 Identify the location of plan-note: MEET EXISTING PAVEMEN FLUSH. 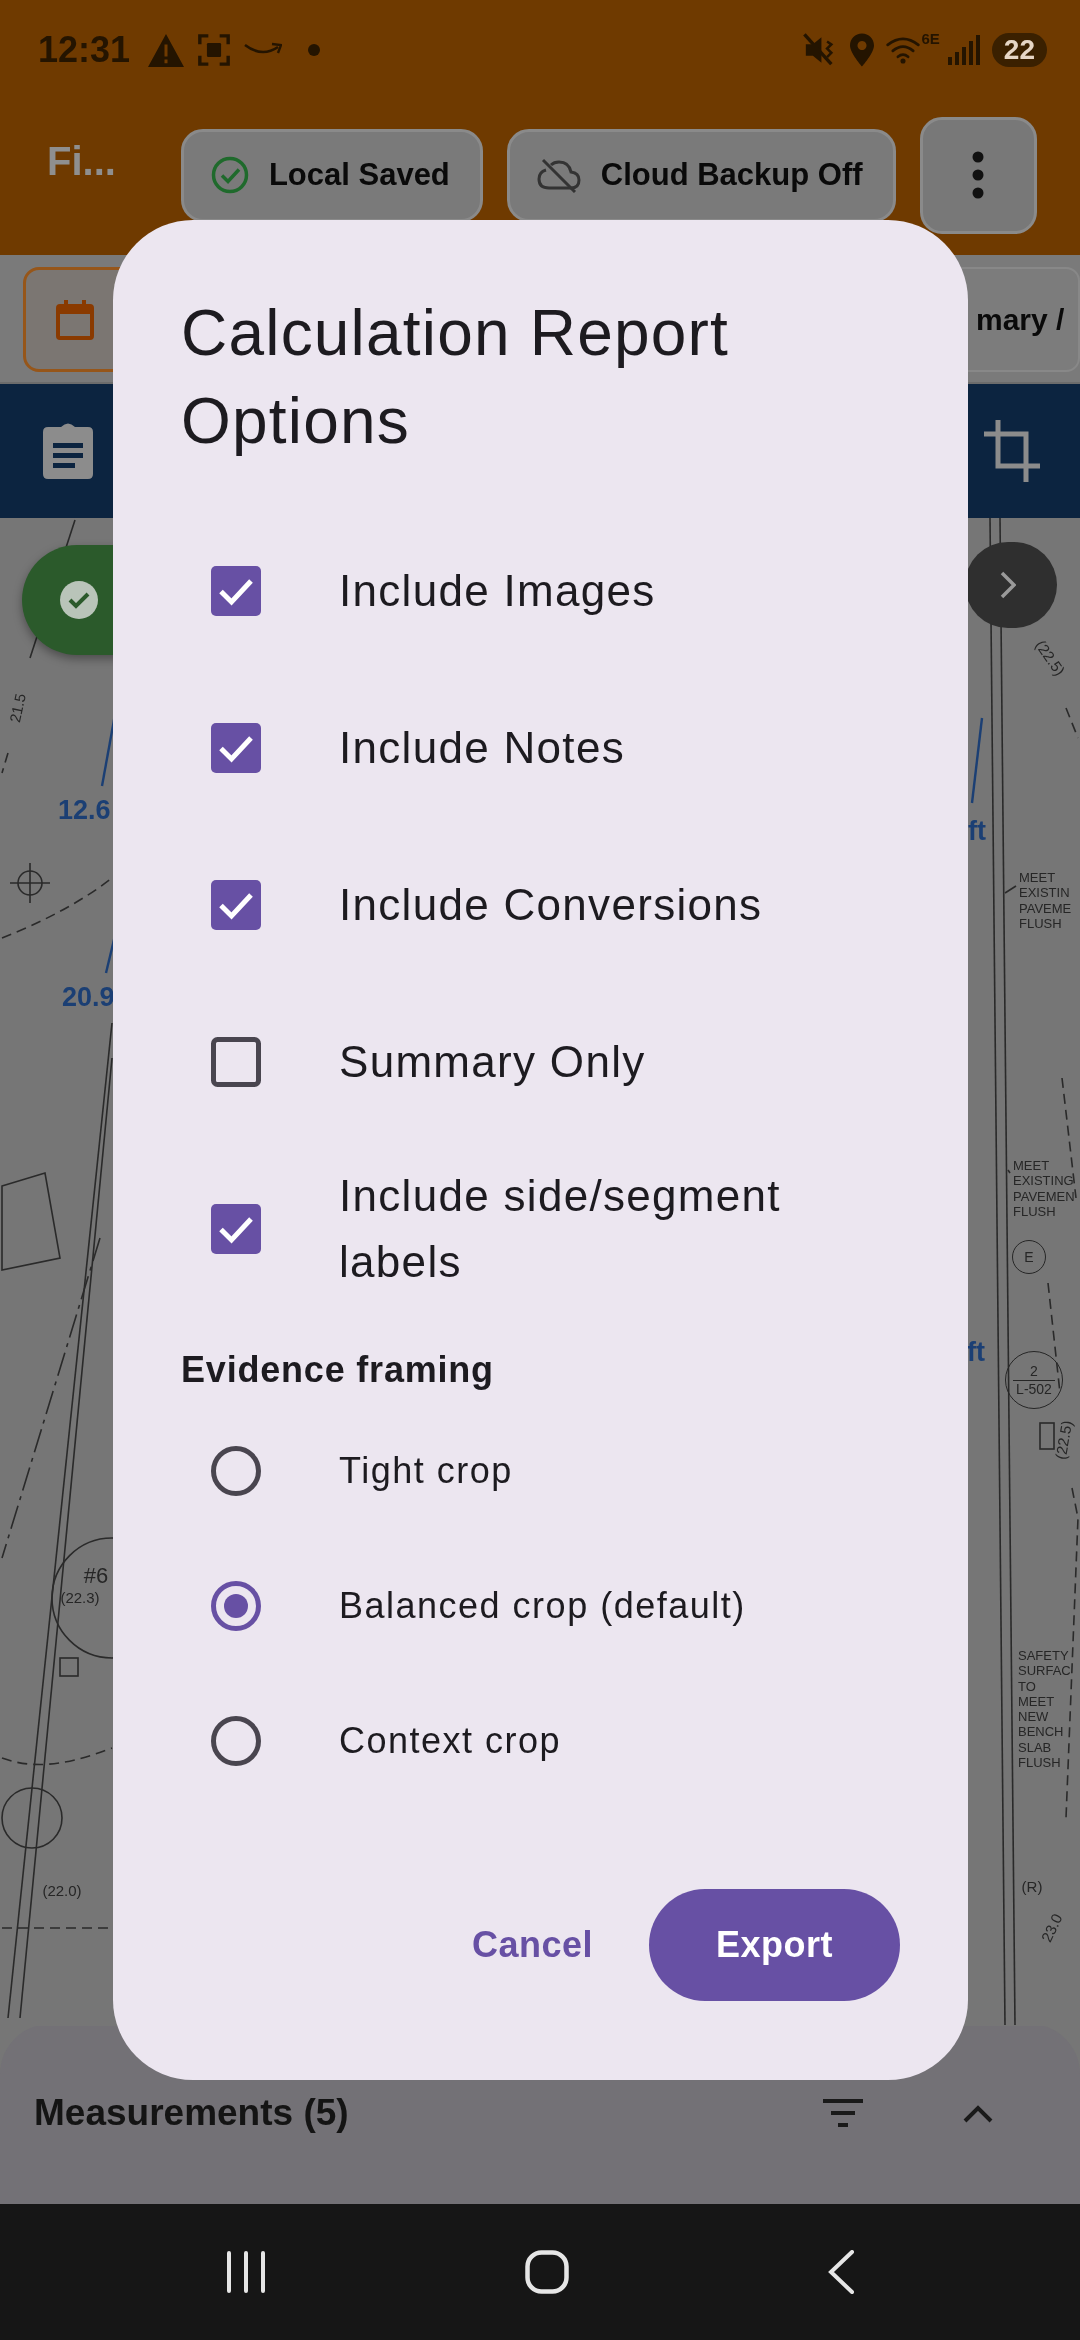
(1044, 1189).